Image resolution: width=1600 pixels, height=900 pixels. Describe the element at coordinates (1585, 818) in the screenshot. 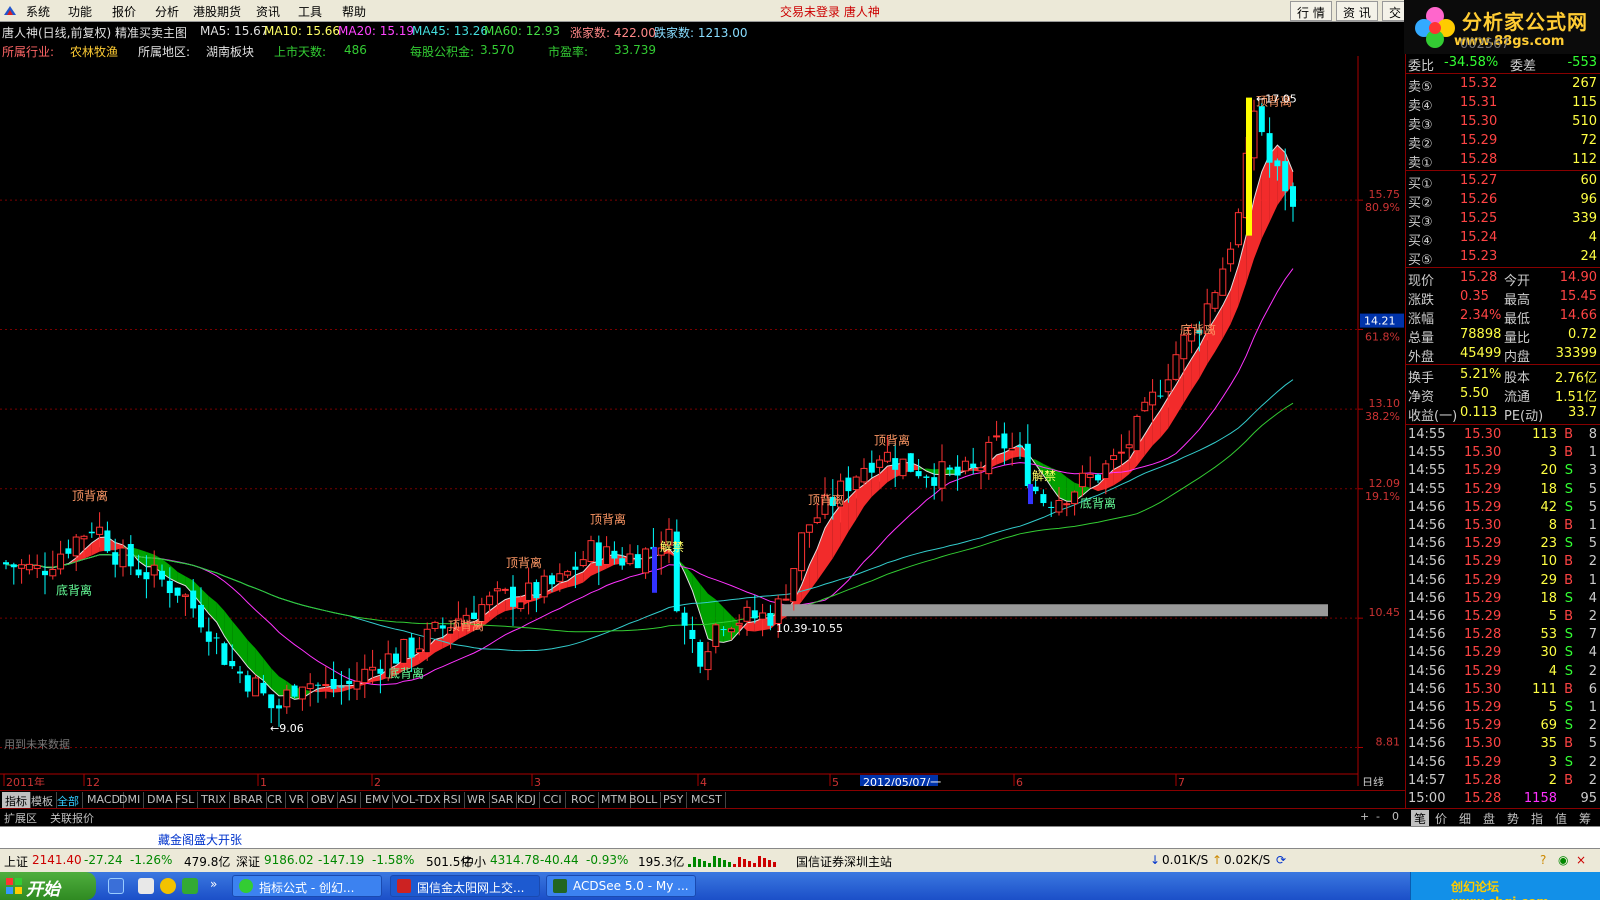

I see `side-tab-7: 筹` at that location.